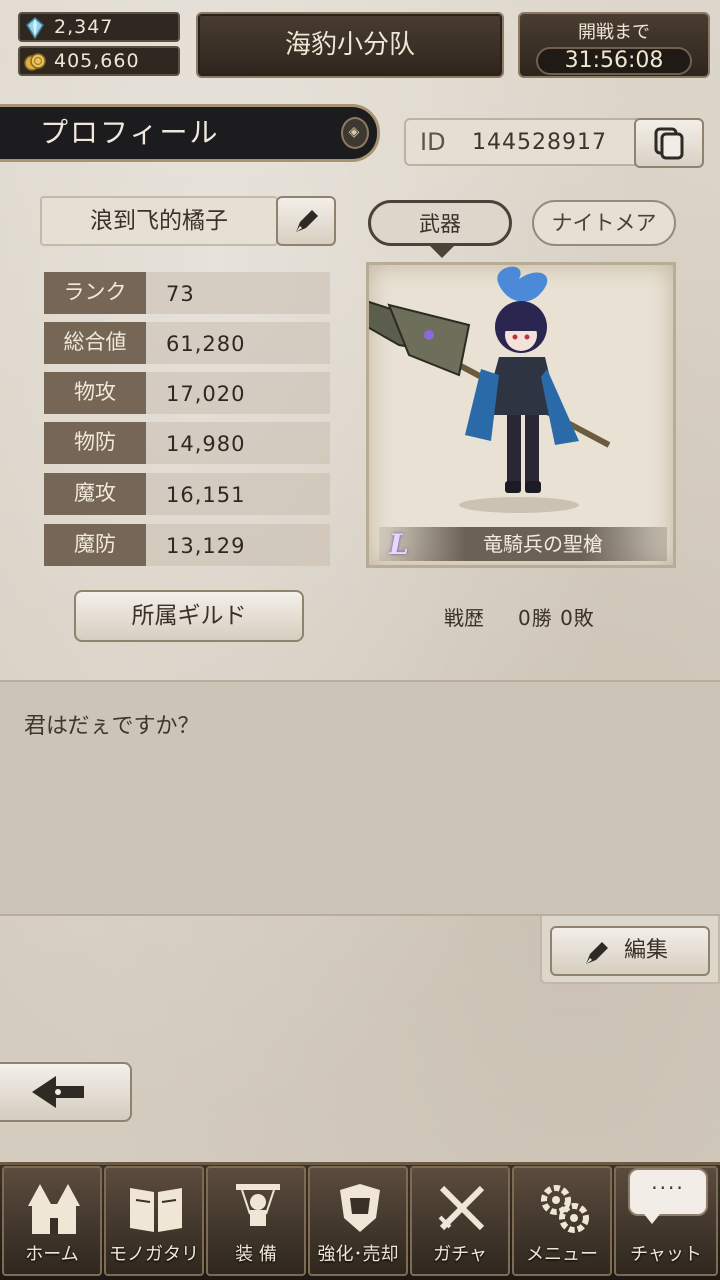  I want to click on nav-label: 強化･売却, so click(358, 1254).